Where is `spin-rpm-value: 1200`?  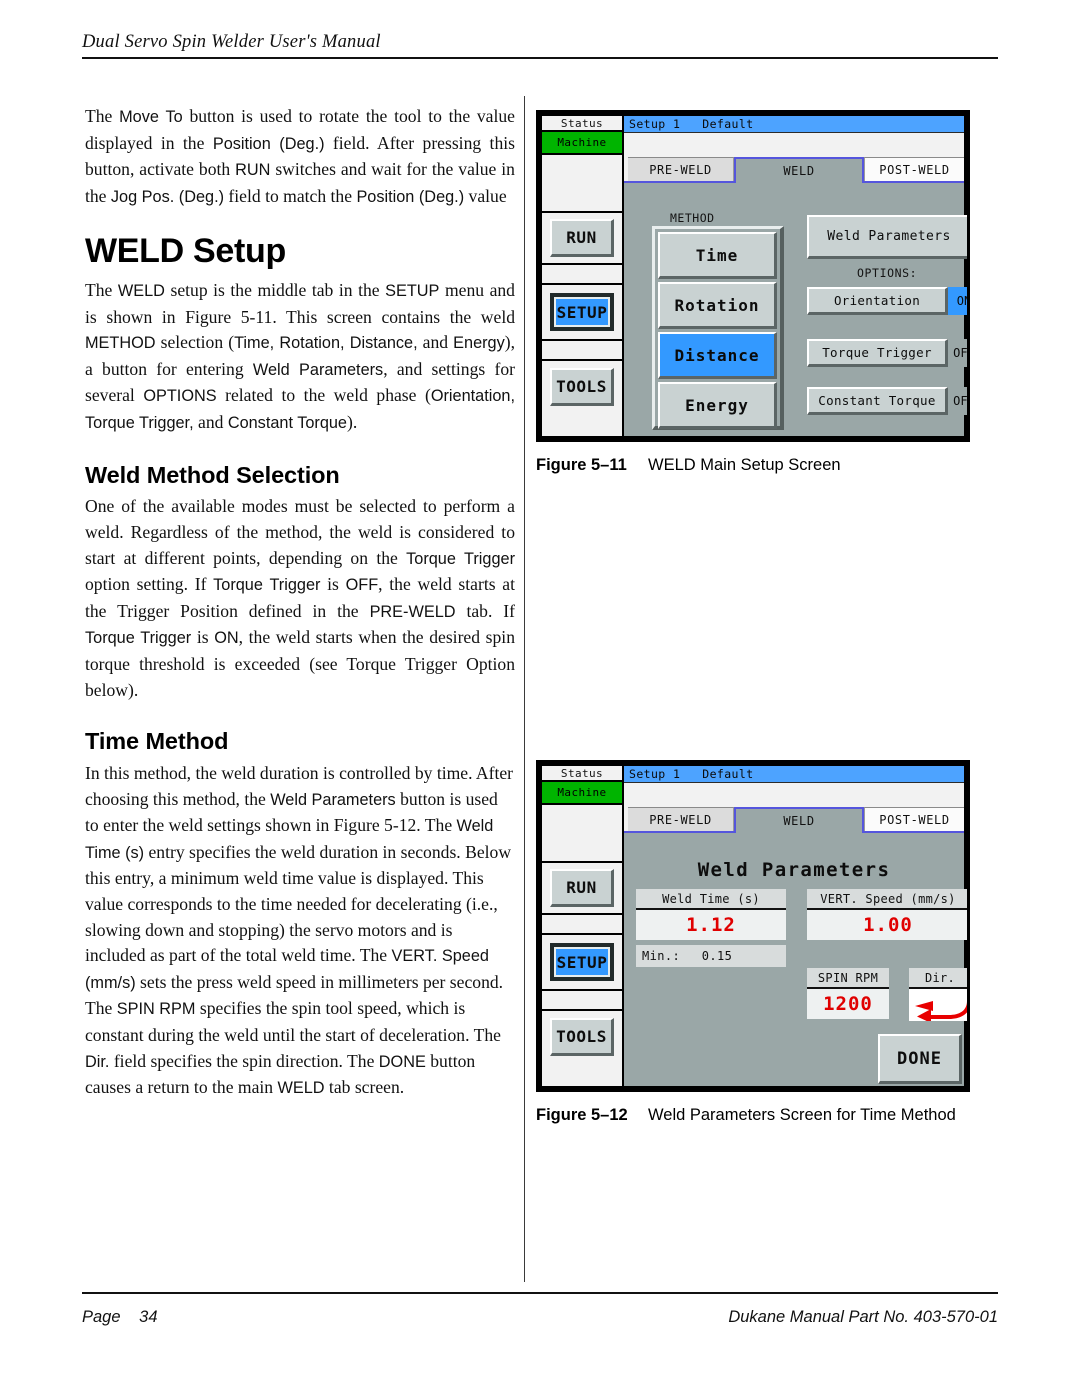 spin-rpm-value: 1200 is located at coordinates (848, 1004).